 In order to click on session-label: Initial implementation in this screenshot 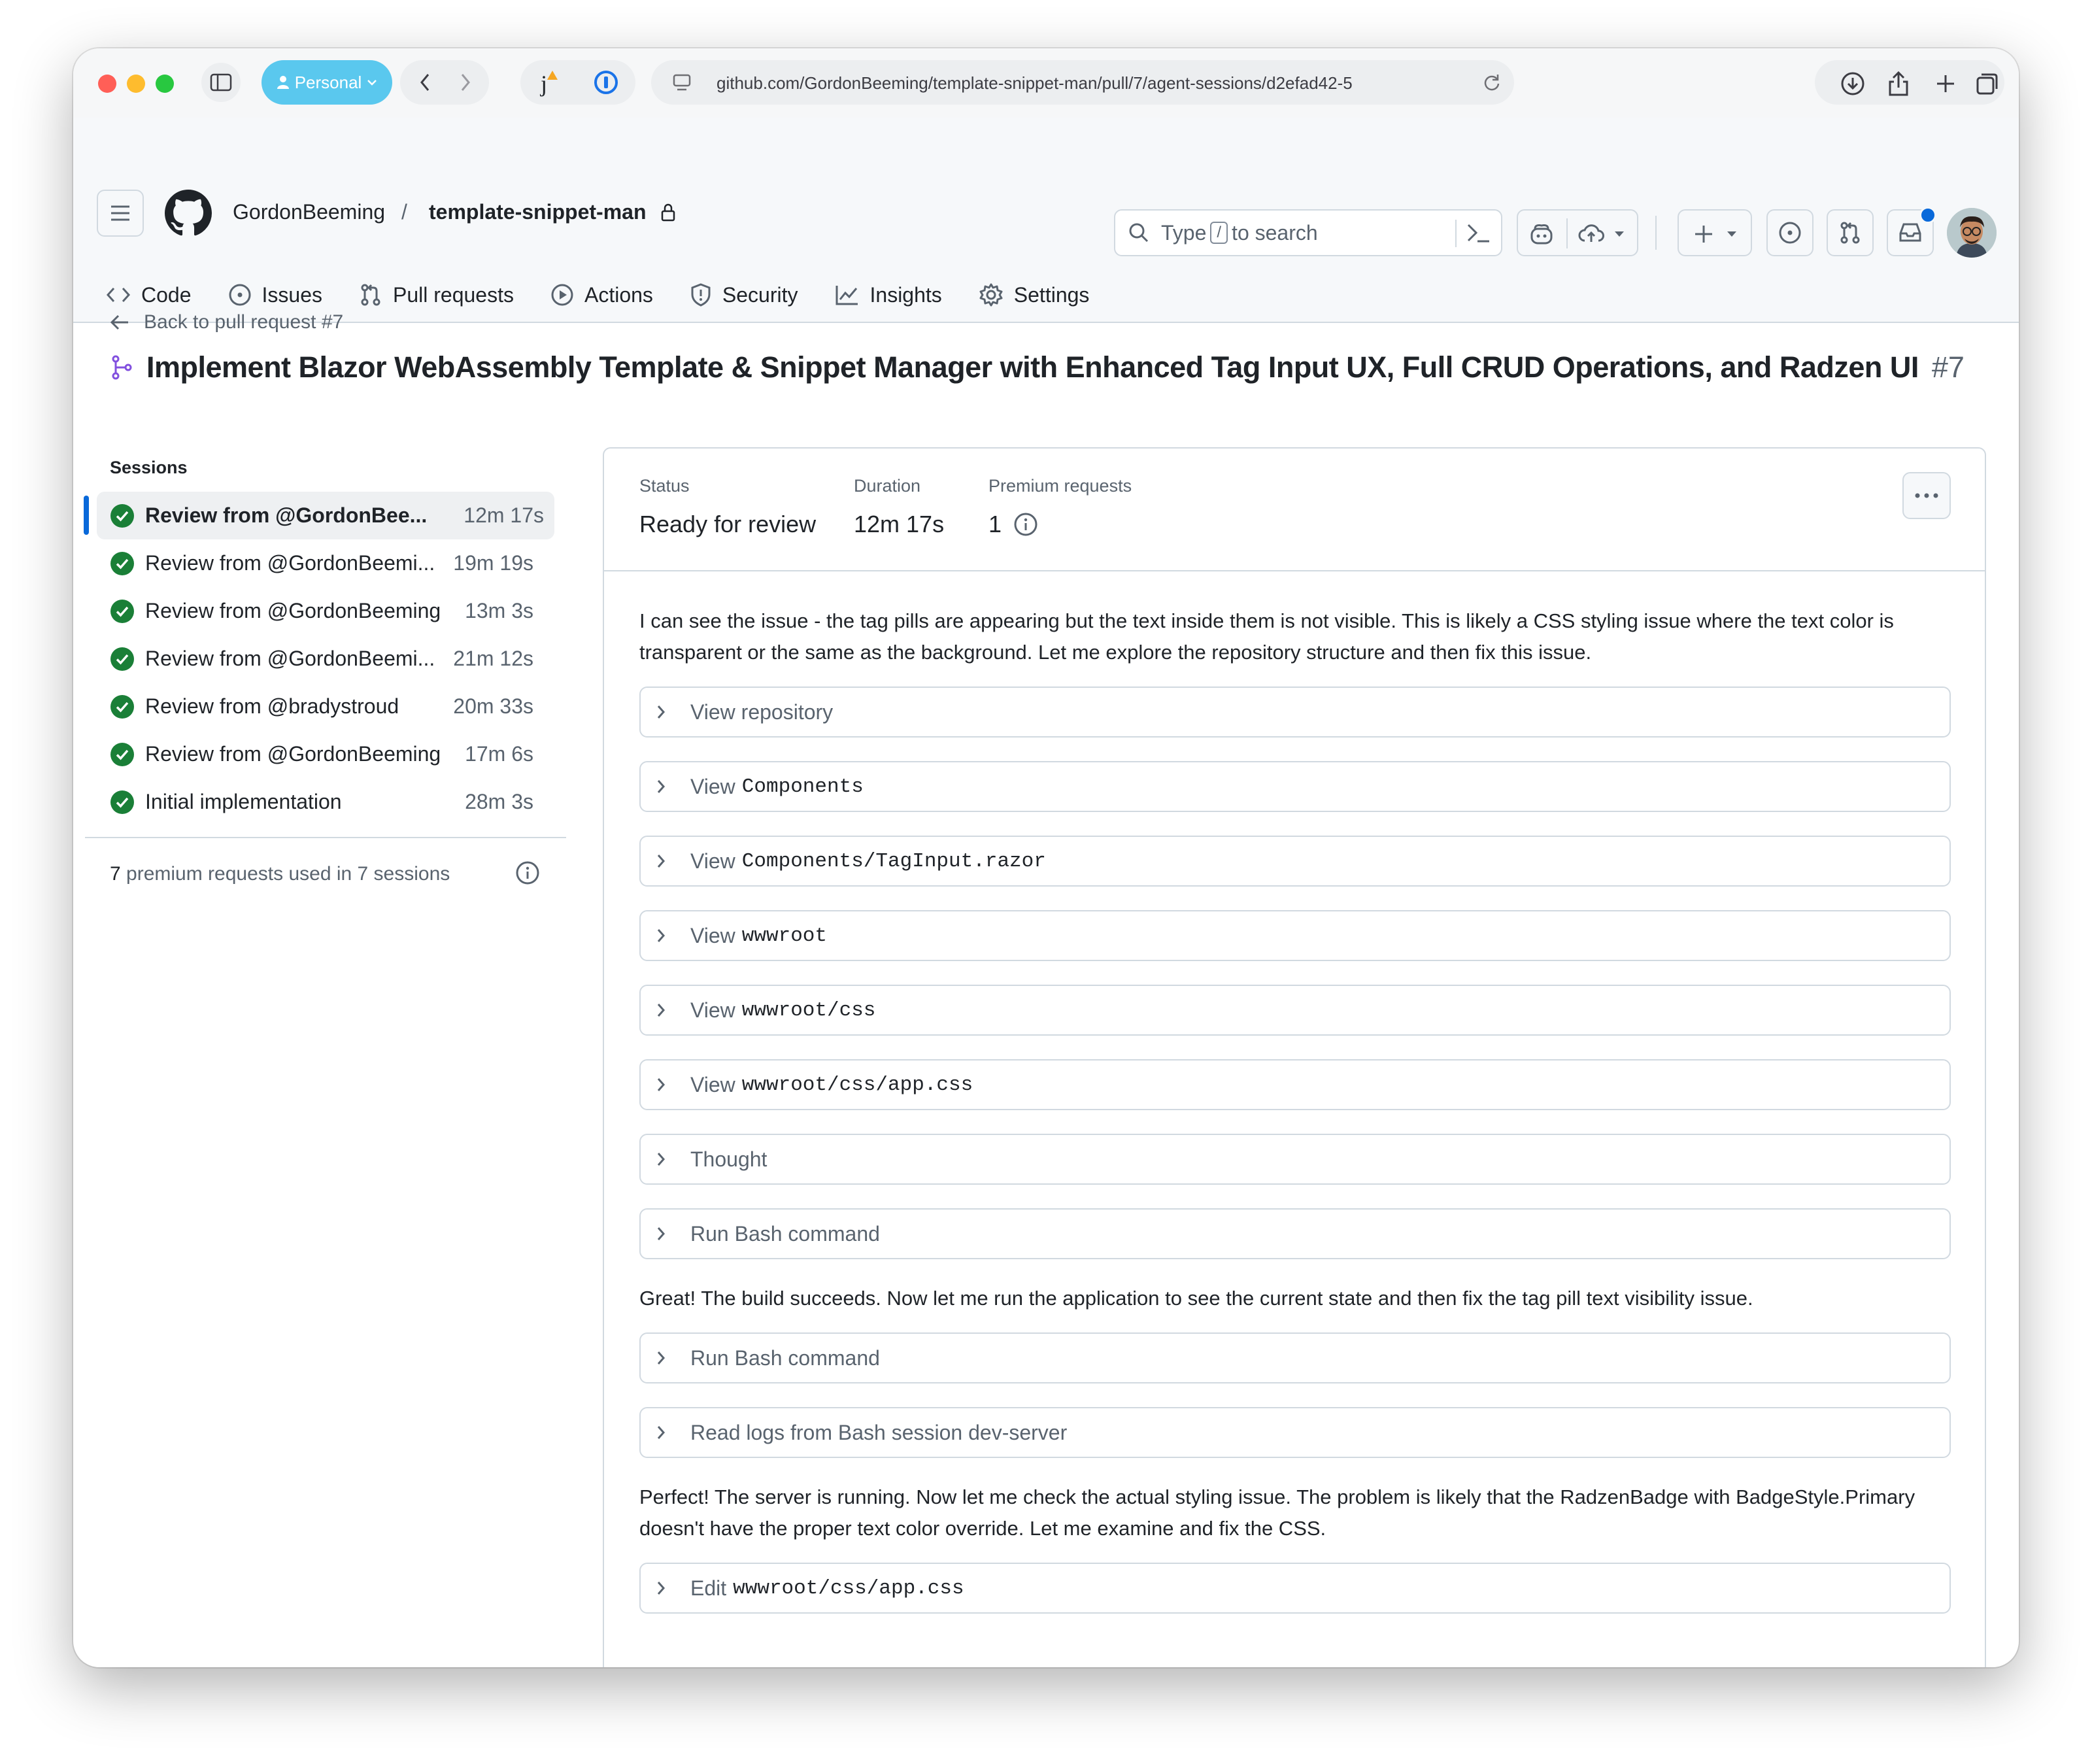, I will do `click(244, 801)`.